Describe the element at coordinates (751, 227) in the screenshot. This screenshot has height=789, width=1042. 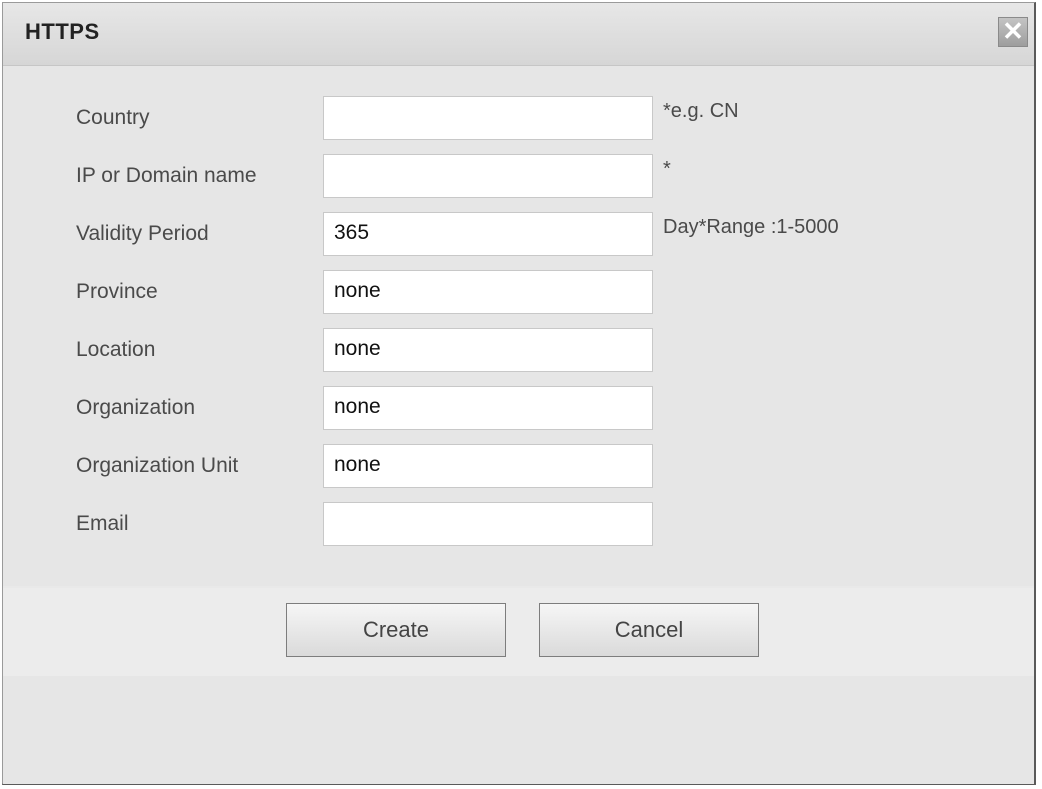
I see `validity-period-hint: Day*Range :1-5000` at that location.